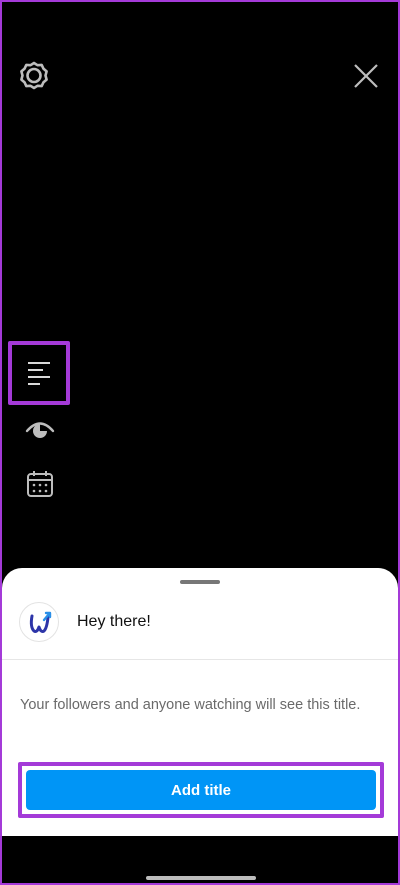 Image resolution: width=400 pixels, height=885 pixels. I want to click on title-lines-icon, so click(39, 373).